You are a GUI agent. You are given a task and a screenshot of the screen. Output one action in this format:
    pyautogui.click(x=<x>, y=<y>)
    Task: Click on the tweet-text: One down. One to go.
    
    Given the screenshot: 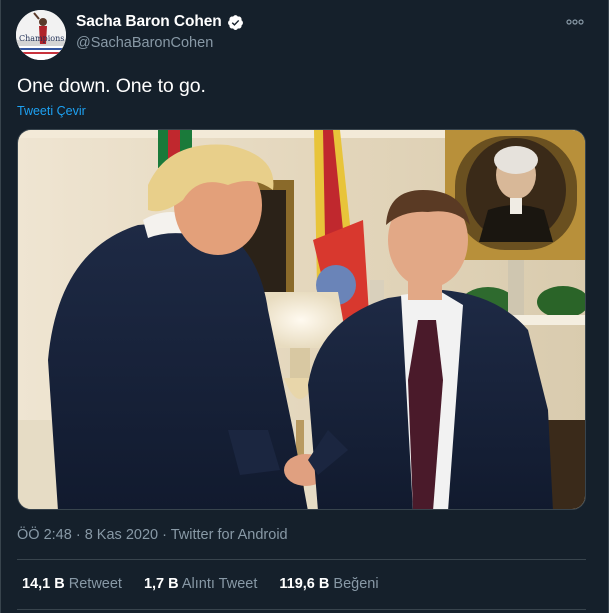 What is the action you would take?
    pyautogui.click(x=111, y=86)
    